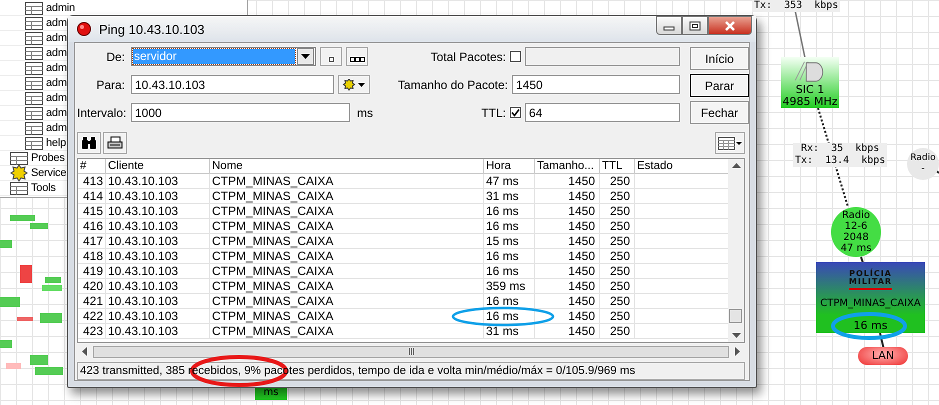 Image resolution: width=939 pixels, height=405 pixels. I want to click on link-label: Rx: 35 kbps Tx: 13.4 kbps, so click(840, 155).